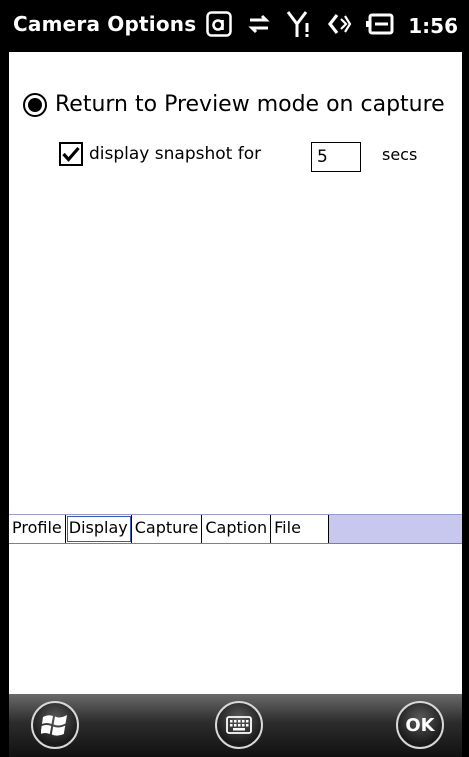  I want to click on windows-logo-icon, so click(54, 725).